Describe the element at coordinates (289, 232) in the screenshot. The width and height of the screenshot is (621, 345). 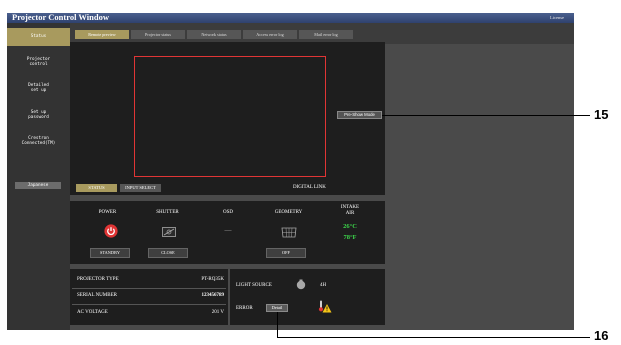
I see `geometry-icon` at that location.